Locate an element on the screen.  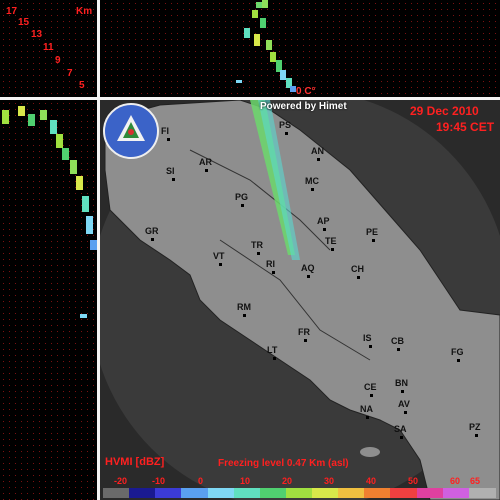
city-marker-fg is located at coordinates (458, 360).